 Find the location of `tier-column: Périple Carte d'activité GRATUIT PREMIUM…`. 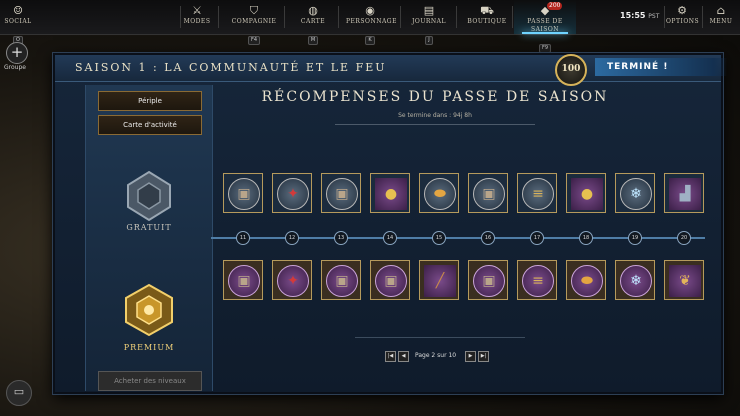

tier-column: Périple Carte d'activité GRATUIT PREMIUM… is located at coordinates (149, 238).